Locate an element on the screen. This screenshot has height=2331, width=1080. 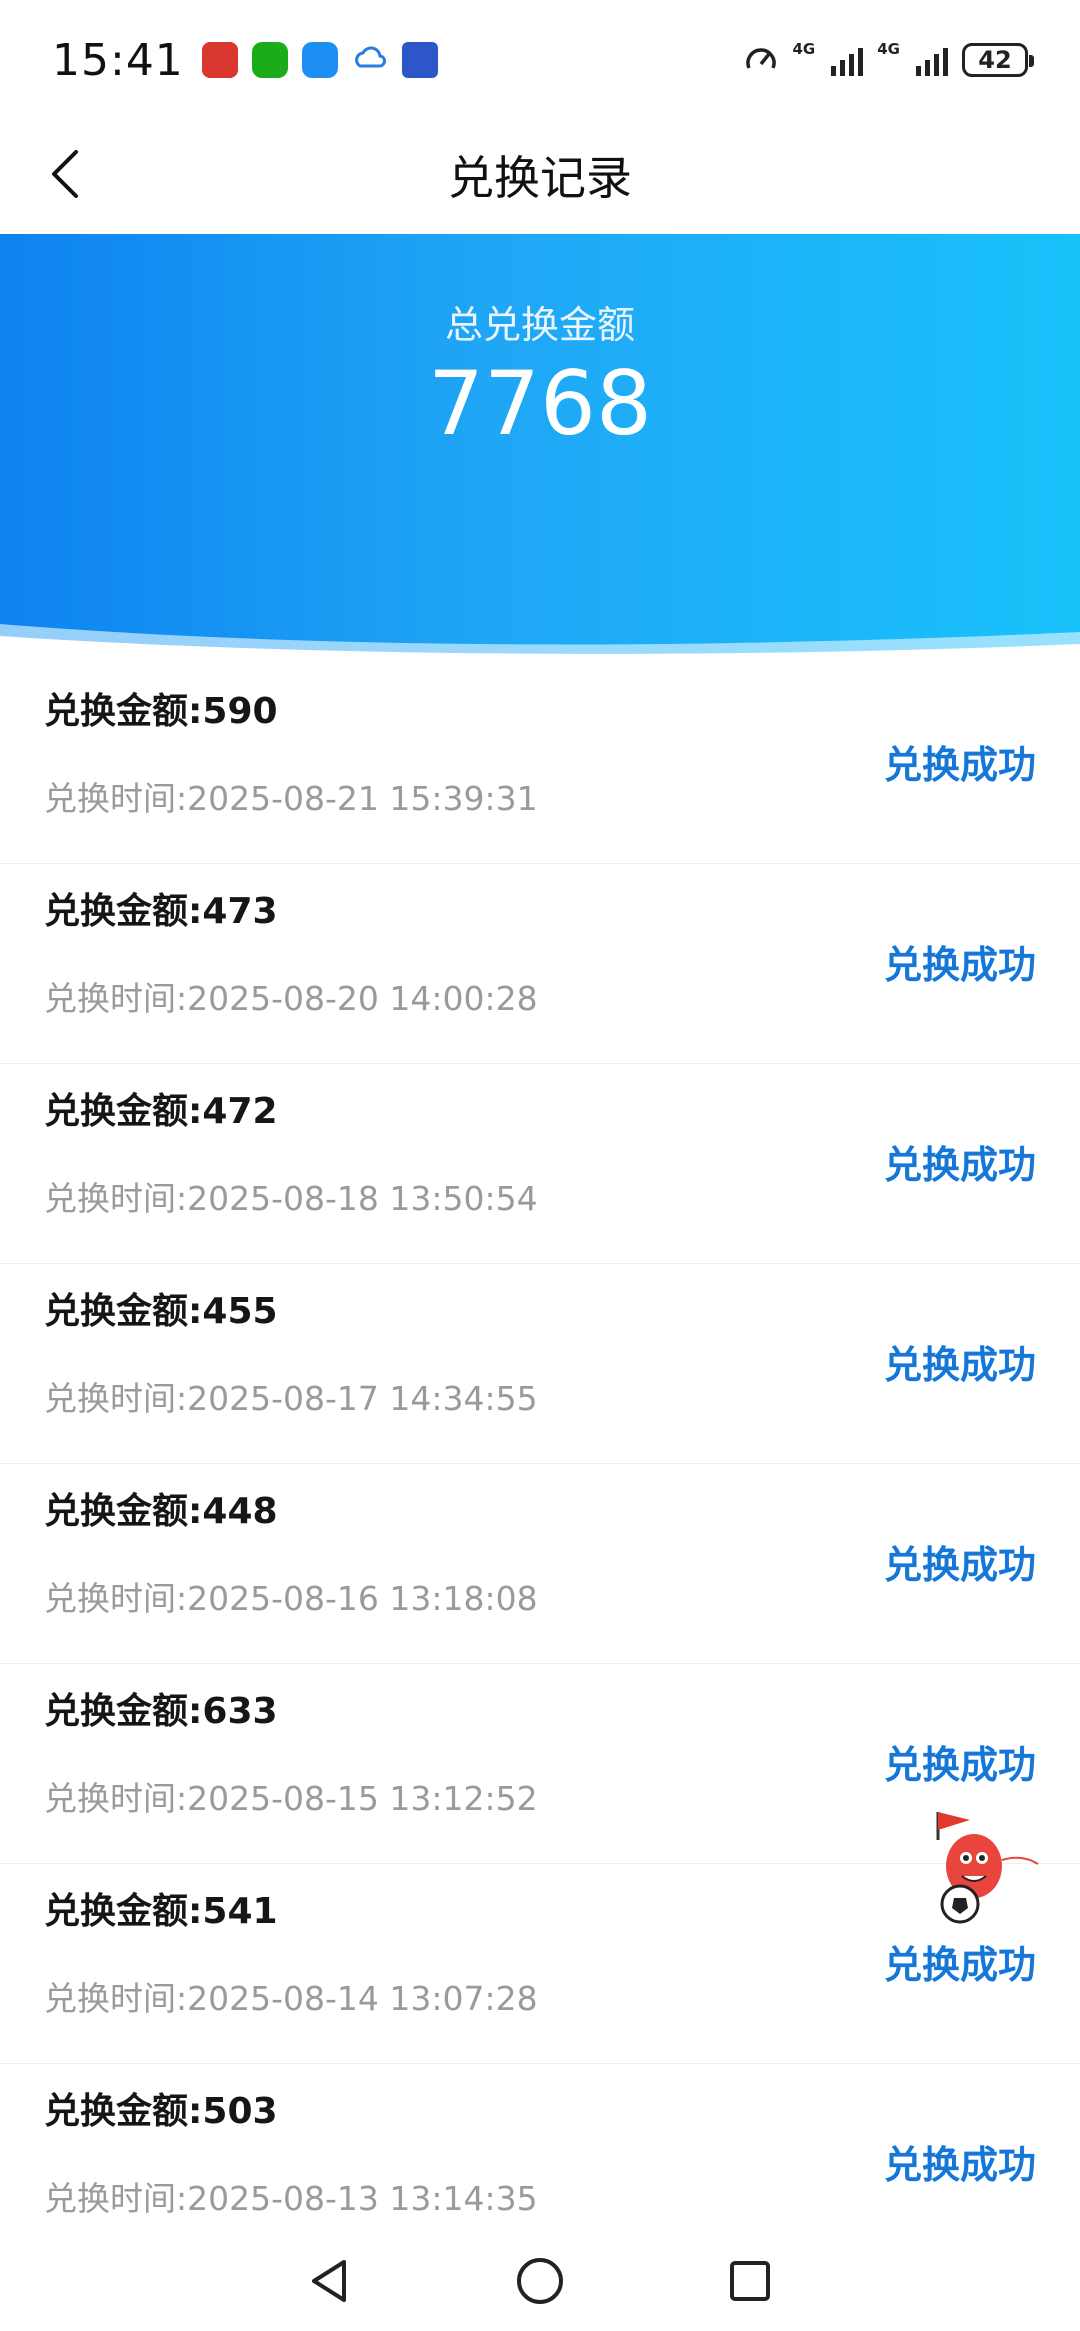
system-recents-button is located at coordinates (750, 2281).